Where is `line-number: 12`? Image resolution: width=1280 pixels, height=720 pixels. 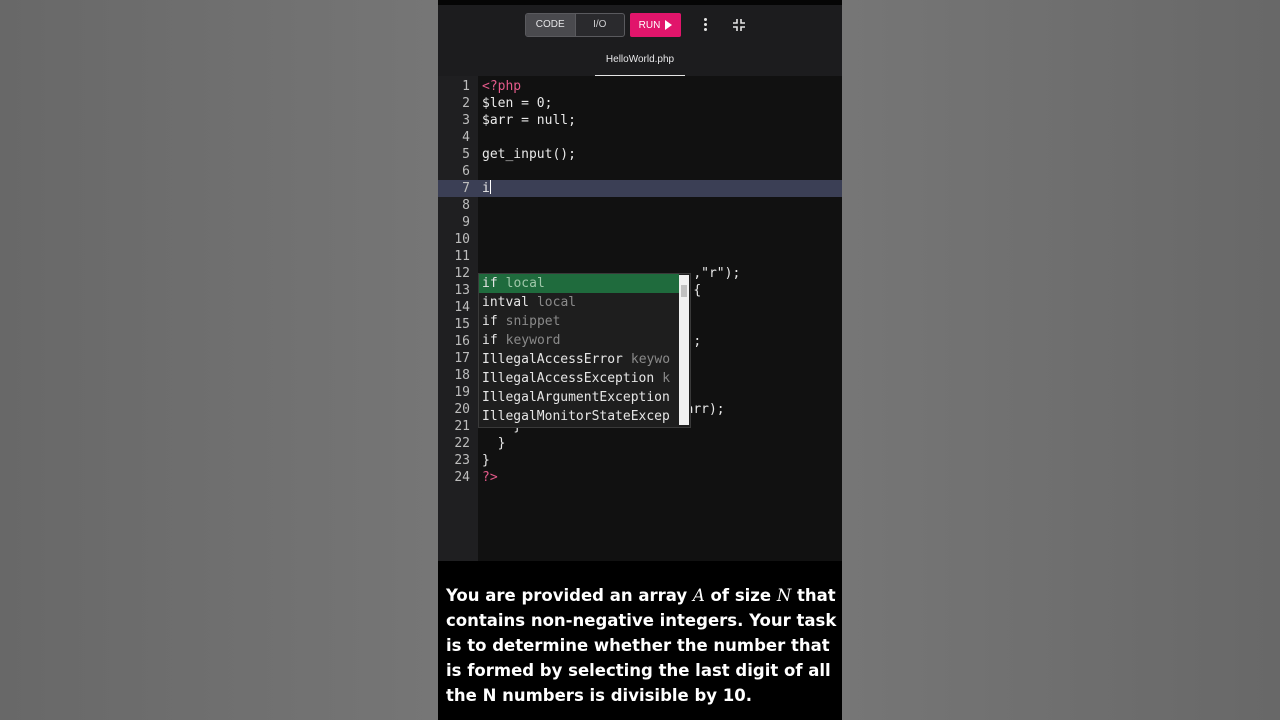
line-number: 12 is located at coordinates (462, 273).